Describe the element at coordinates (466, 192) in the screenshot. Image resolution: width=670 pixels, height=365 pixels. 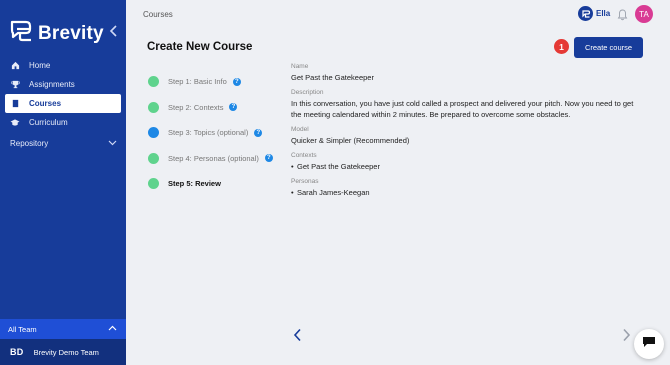
I see `persona-item: Sarah James-Keegan` at that location.